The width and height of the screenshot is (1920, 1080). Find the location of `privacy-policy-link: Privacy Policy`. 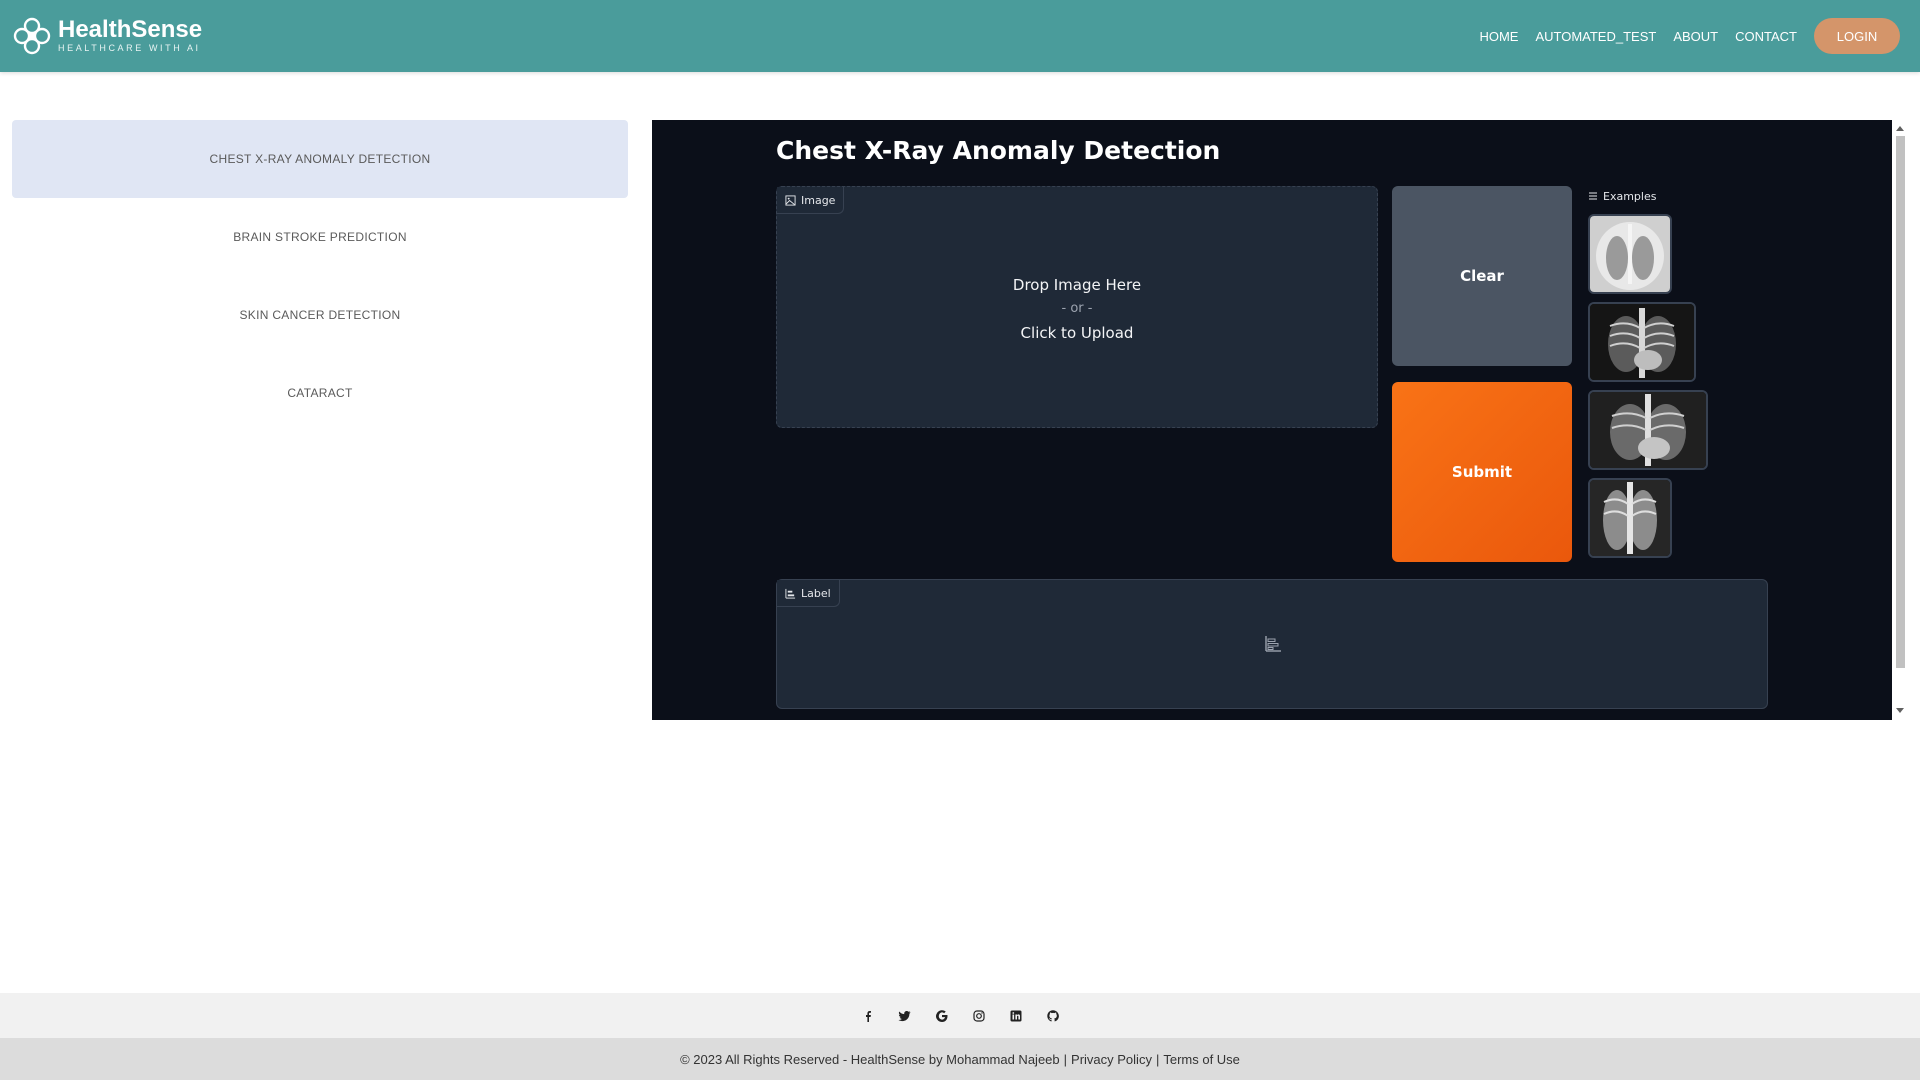

privacy-policy-link: Privacy Policy is located at coordinates (1111, 1059).